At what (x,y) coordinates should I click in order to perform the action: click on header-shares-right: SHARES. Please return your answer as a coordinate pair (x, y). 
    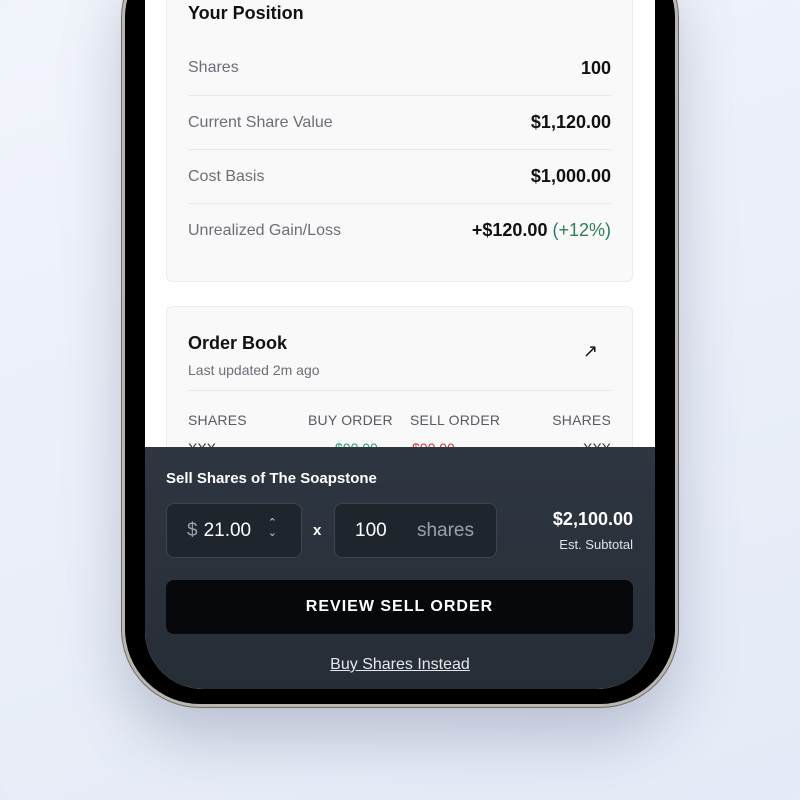
    Looking at the image, I should click on (581, 420).